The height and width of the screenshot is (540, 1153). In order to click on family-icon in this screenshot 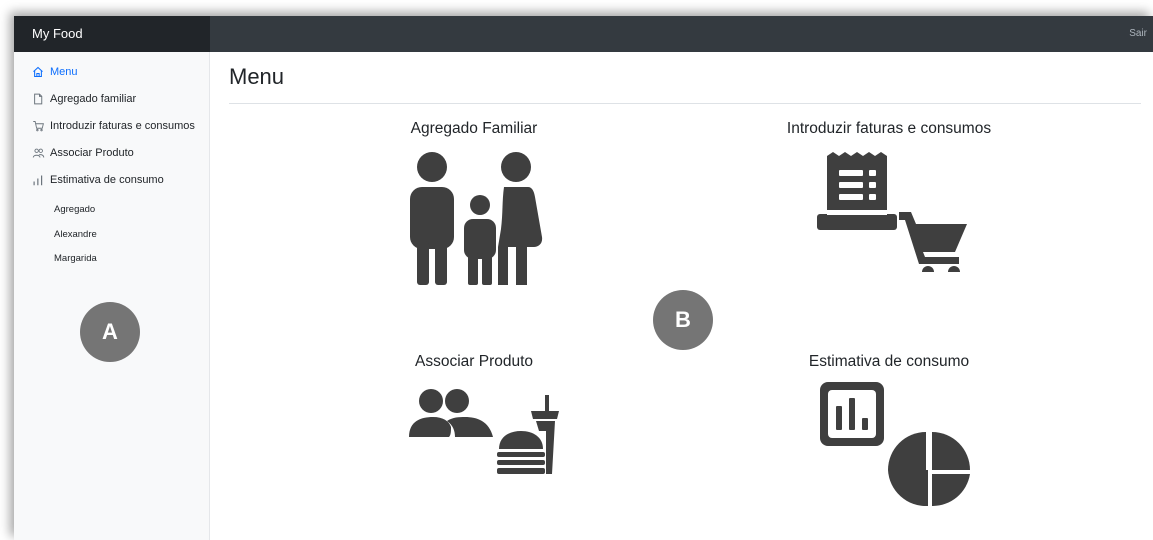, I will do `click(474, 217)`.